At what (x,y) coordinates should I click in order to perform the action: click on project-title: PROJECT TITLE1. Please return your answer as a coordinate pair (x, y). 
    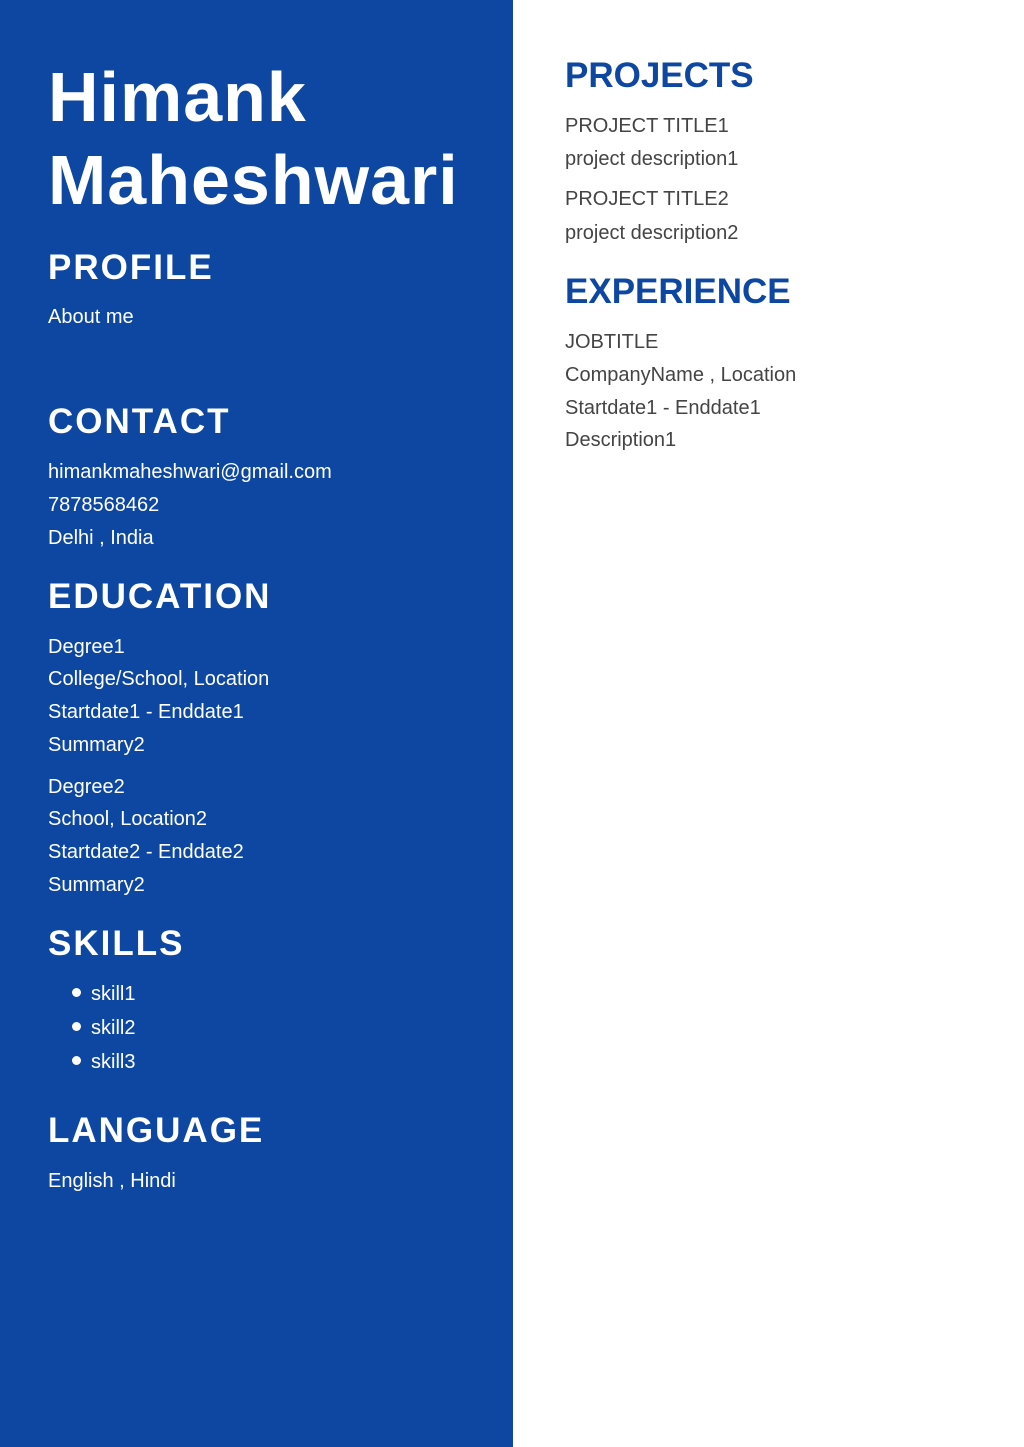
    Looking at the image, I should click on (647, 126).